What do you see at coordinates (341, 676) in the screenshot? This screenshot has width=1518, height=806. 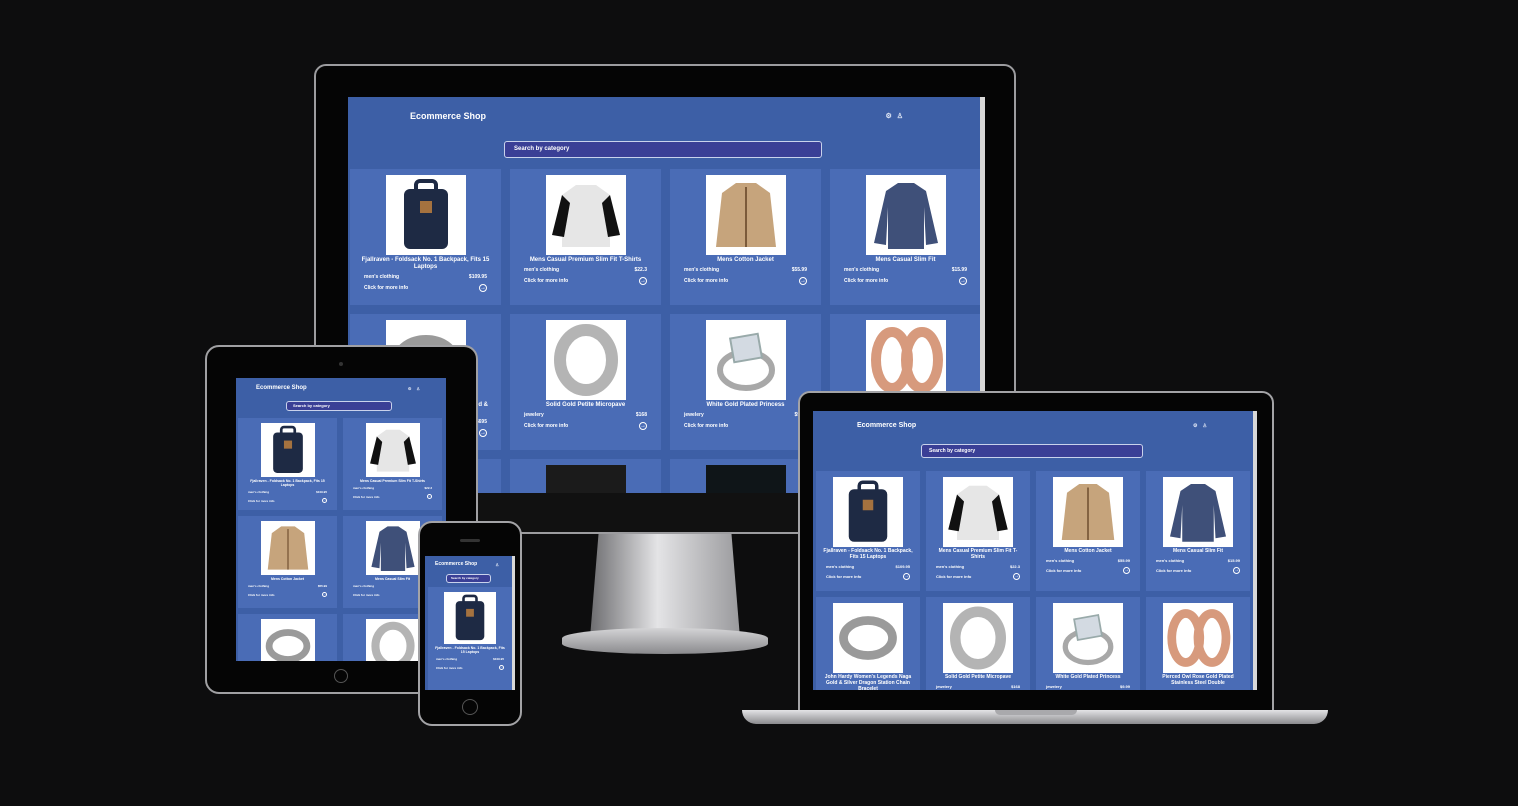 I see `tablet-home-button` at bounding box center [341, 676].